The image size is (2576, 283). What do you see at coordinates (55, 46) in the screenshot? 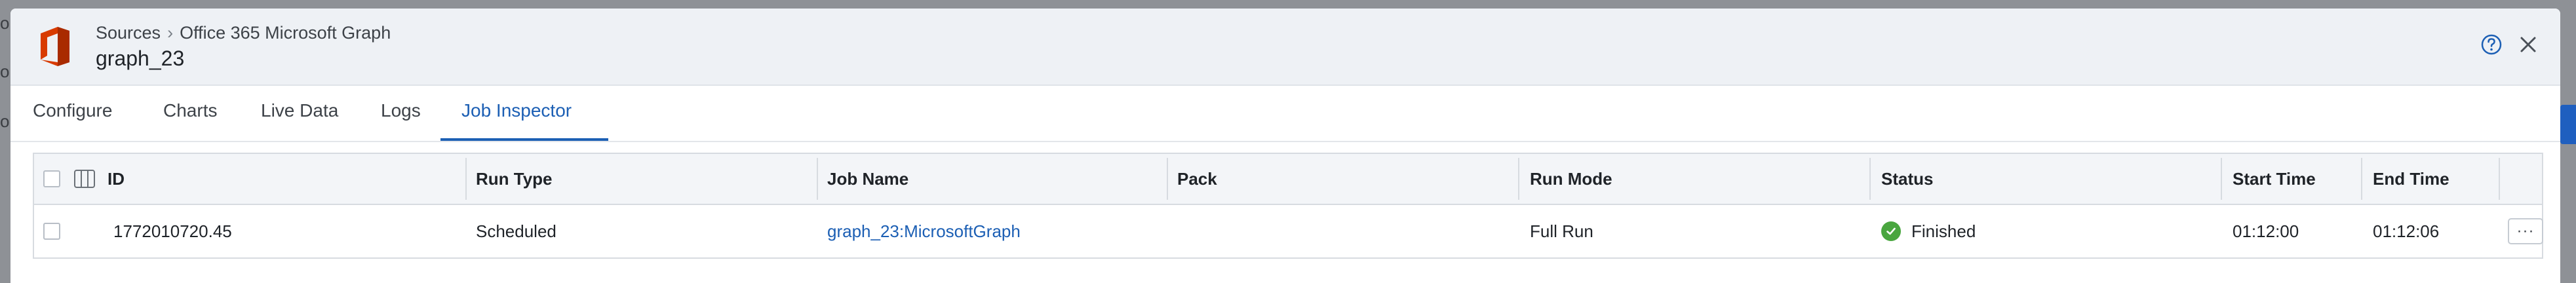
I see `office-logo-icon` at bounding box center [55, 46].